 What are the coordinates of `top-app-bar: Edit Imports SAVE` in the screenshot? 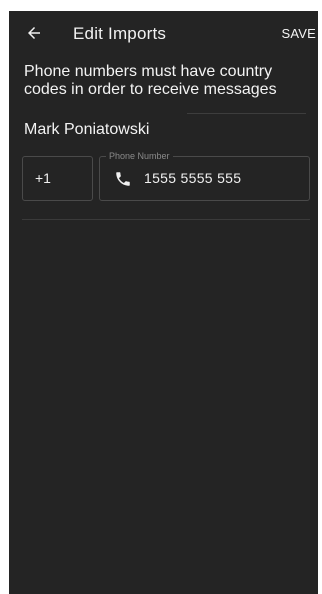 It's located at (163, 33).